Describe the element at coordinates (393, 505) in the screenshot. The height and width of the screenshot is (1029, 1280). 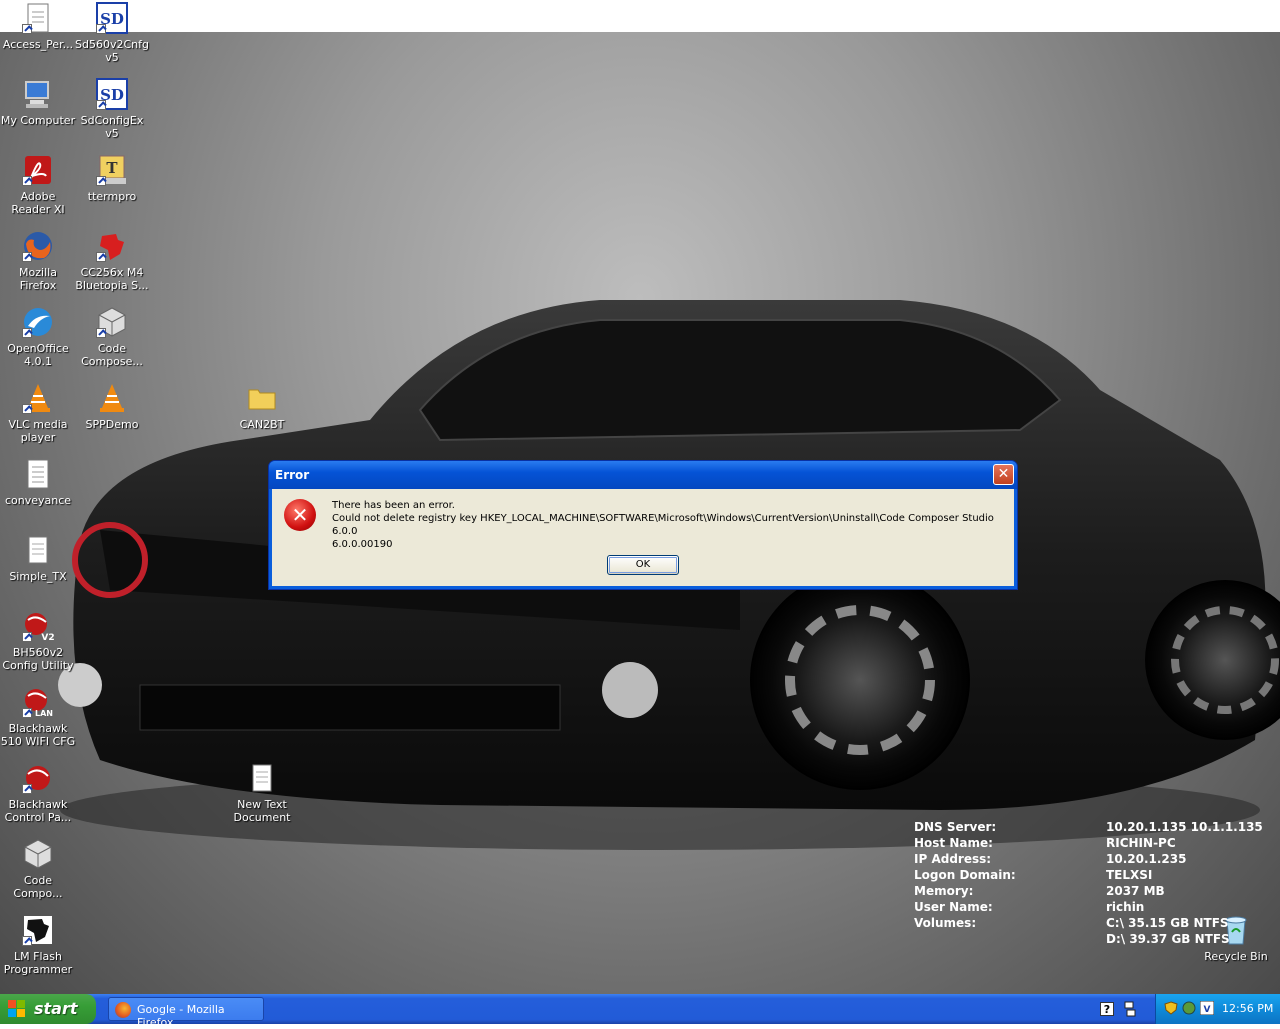
I see `error-message-line: There has been an error.` at that location.